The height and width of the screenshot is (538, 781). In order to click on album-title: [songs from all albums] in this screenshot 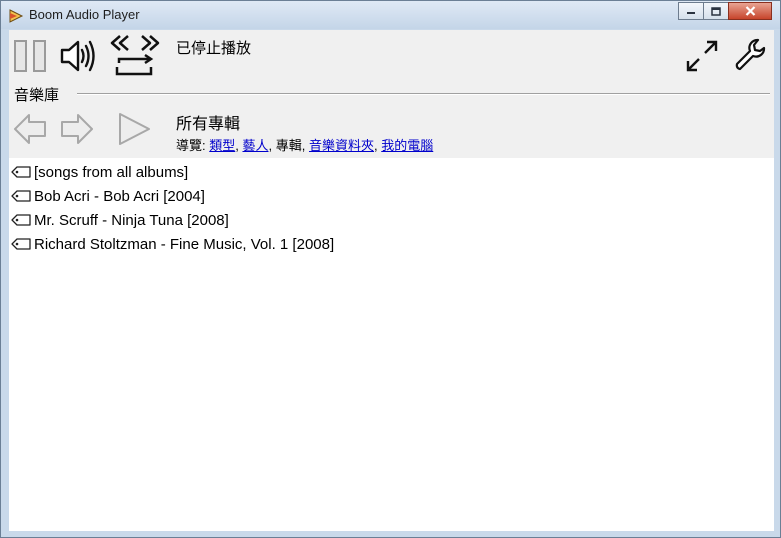, I will do `click(111, 172)`.